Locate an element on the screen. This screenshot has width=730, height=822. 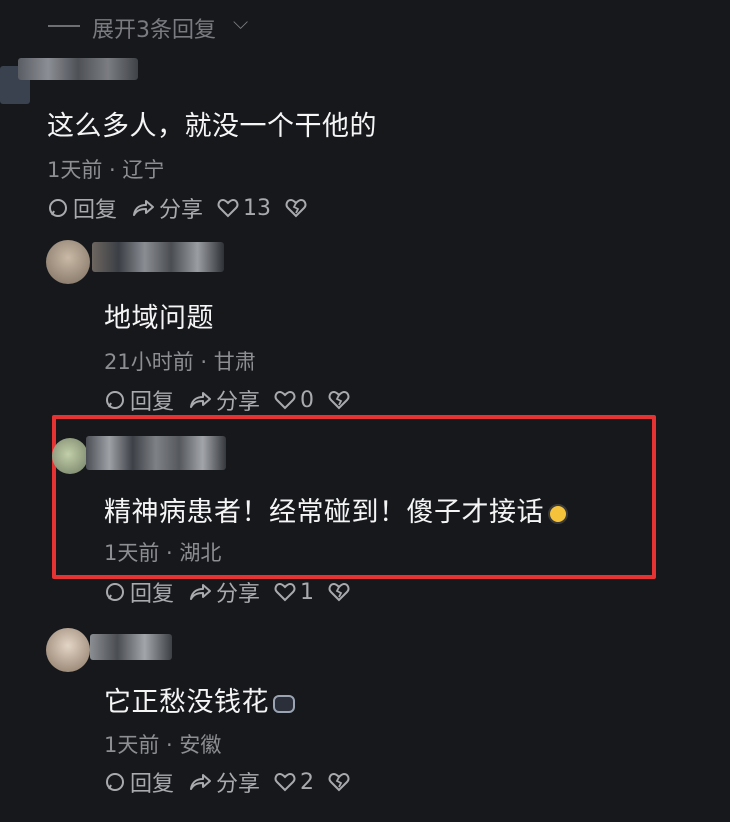
action-bar: 回复 分享 2 is located at coordinates (236, 782).